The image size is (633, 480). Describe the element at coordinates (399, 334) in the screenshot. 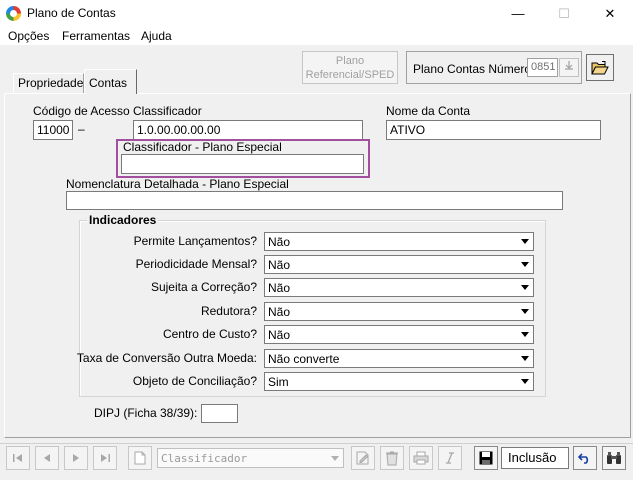

I see `centro-custo-select: Não` at that location.